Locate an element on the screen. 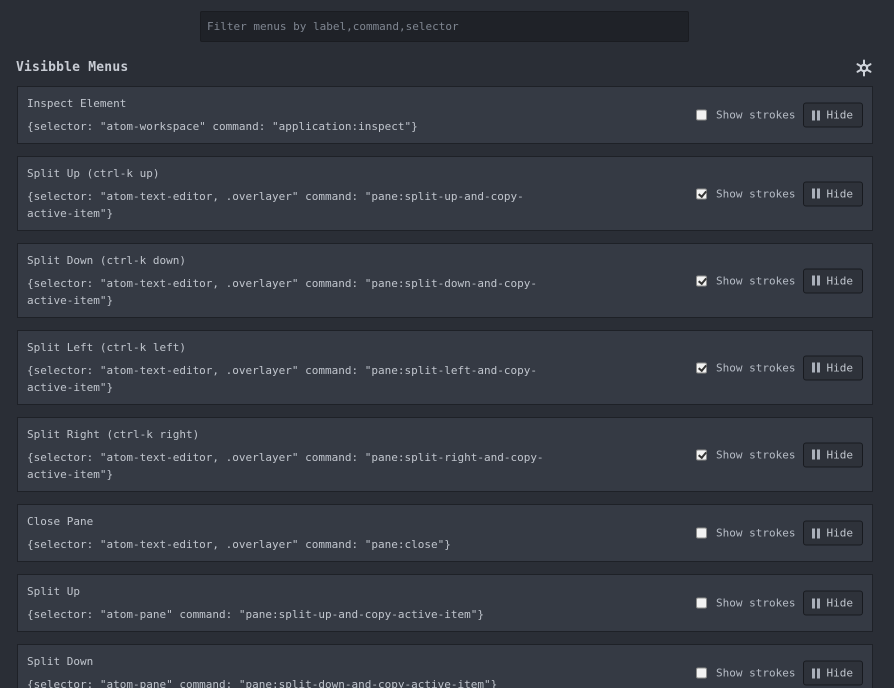  menu-item-label: Inspect Element is located at coordinates (77, 103).